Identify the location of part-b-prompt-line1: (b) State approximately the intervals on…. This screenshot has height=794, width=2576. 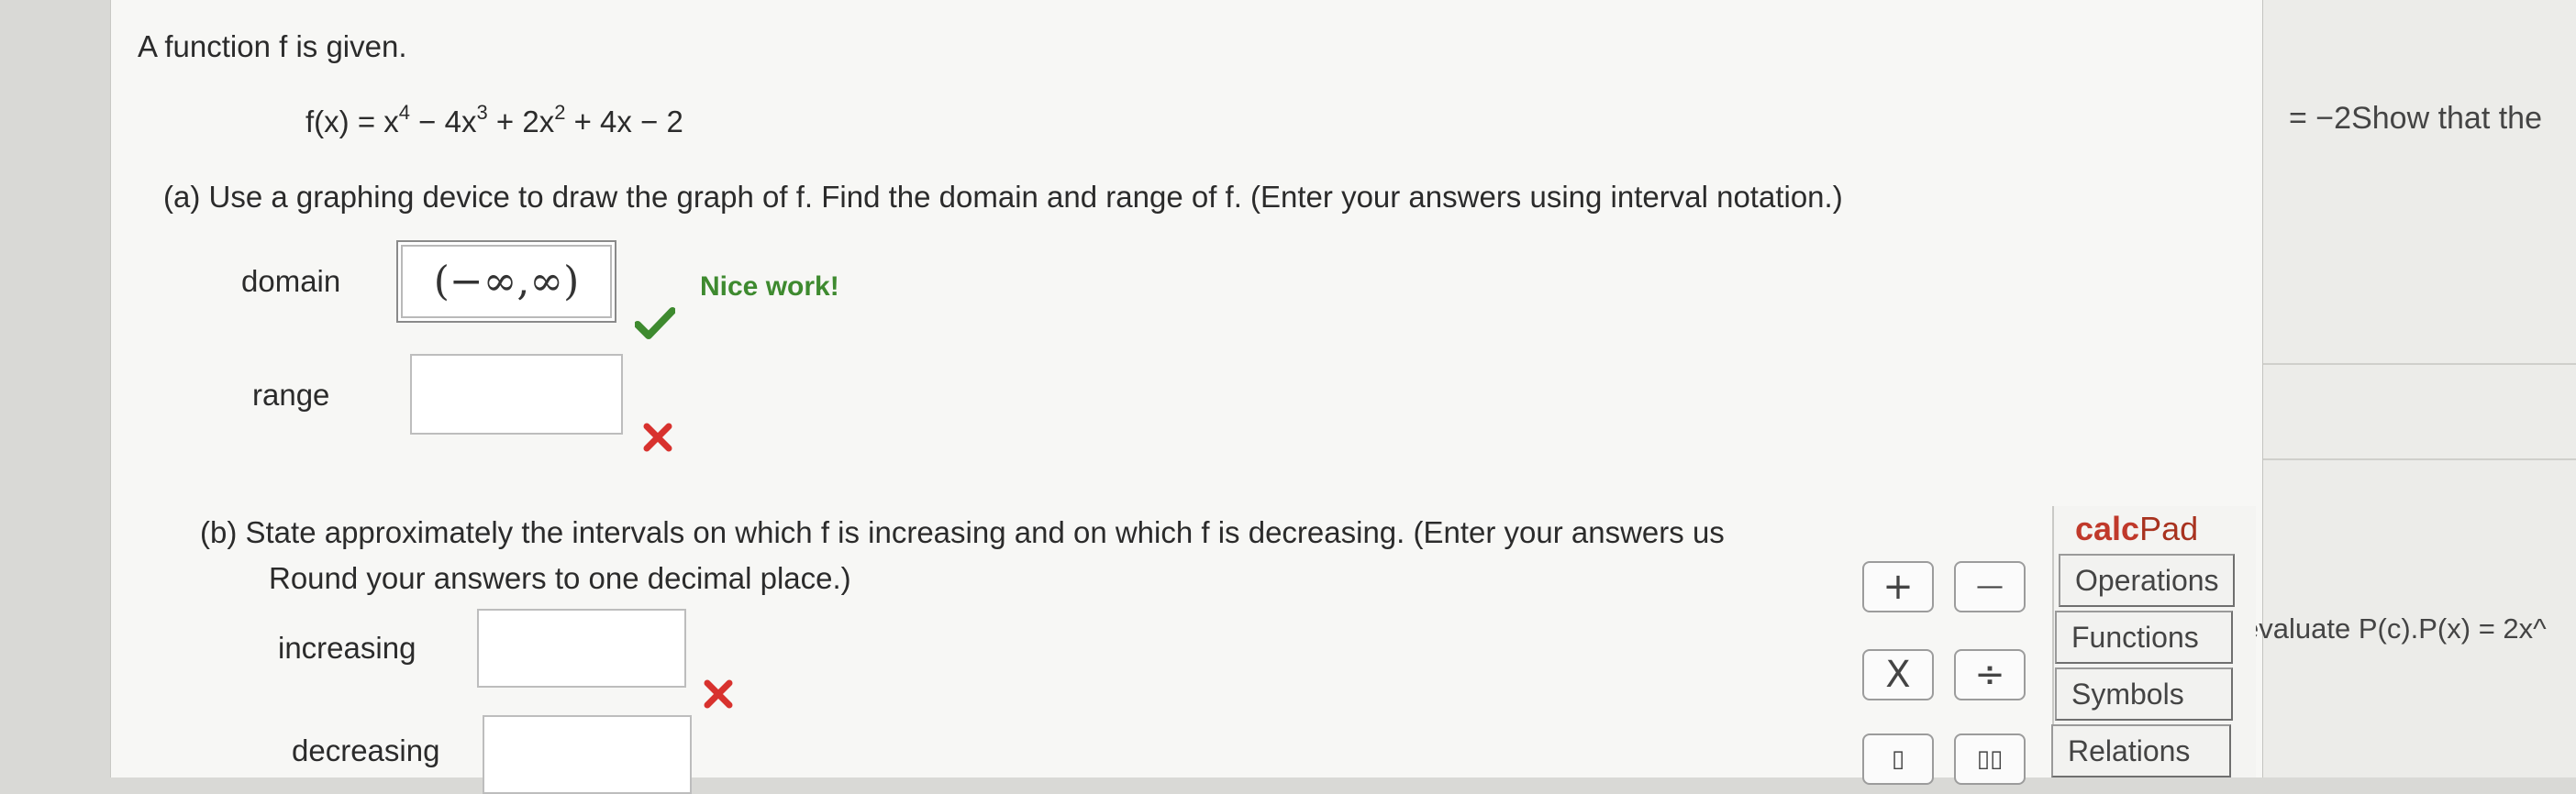
(962, 532).